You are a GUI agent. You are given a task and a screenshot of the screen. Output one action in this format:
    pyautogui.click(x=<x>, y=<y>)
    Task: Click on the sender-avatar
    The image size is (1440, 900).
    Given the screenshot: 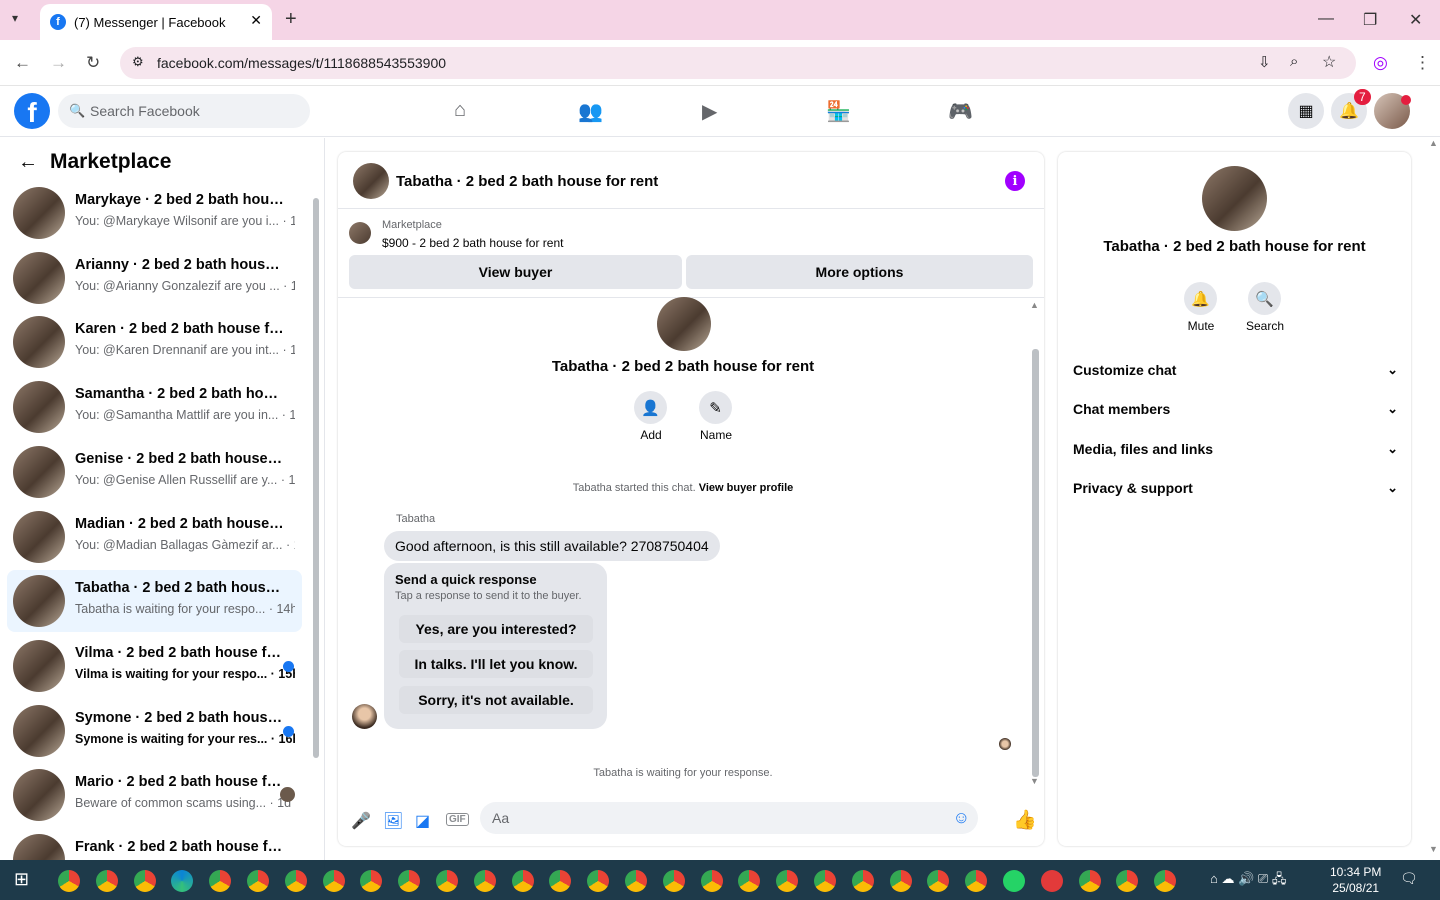 What is the action you would take?
    pyautogui.click(x=364, y=716)
    